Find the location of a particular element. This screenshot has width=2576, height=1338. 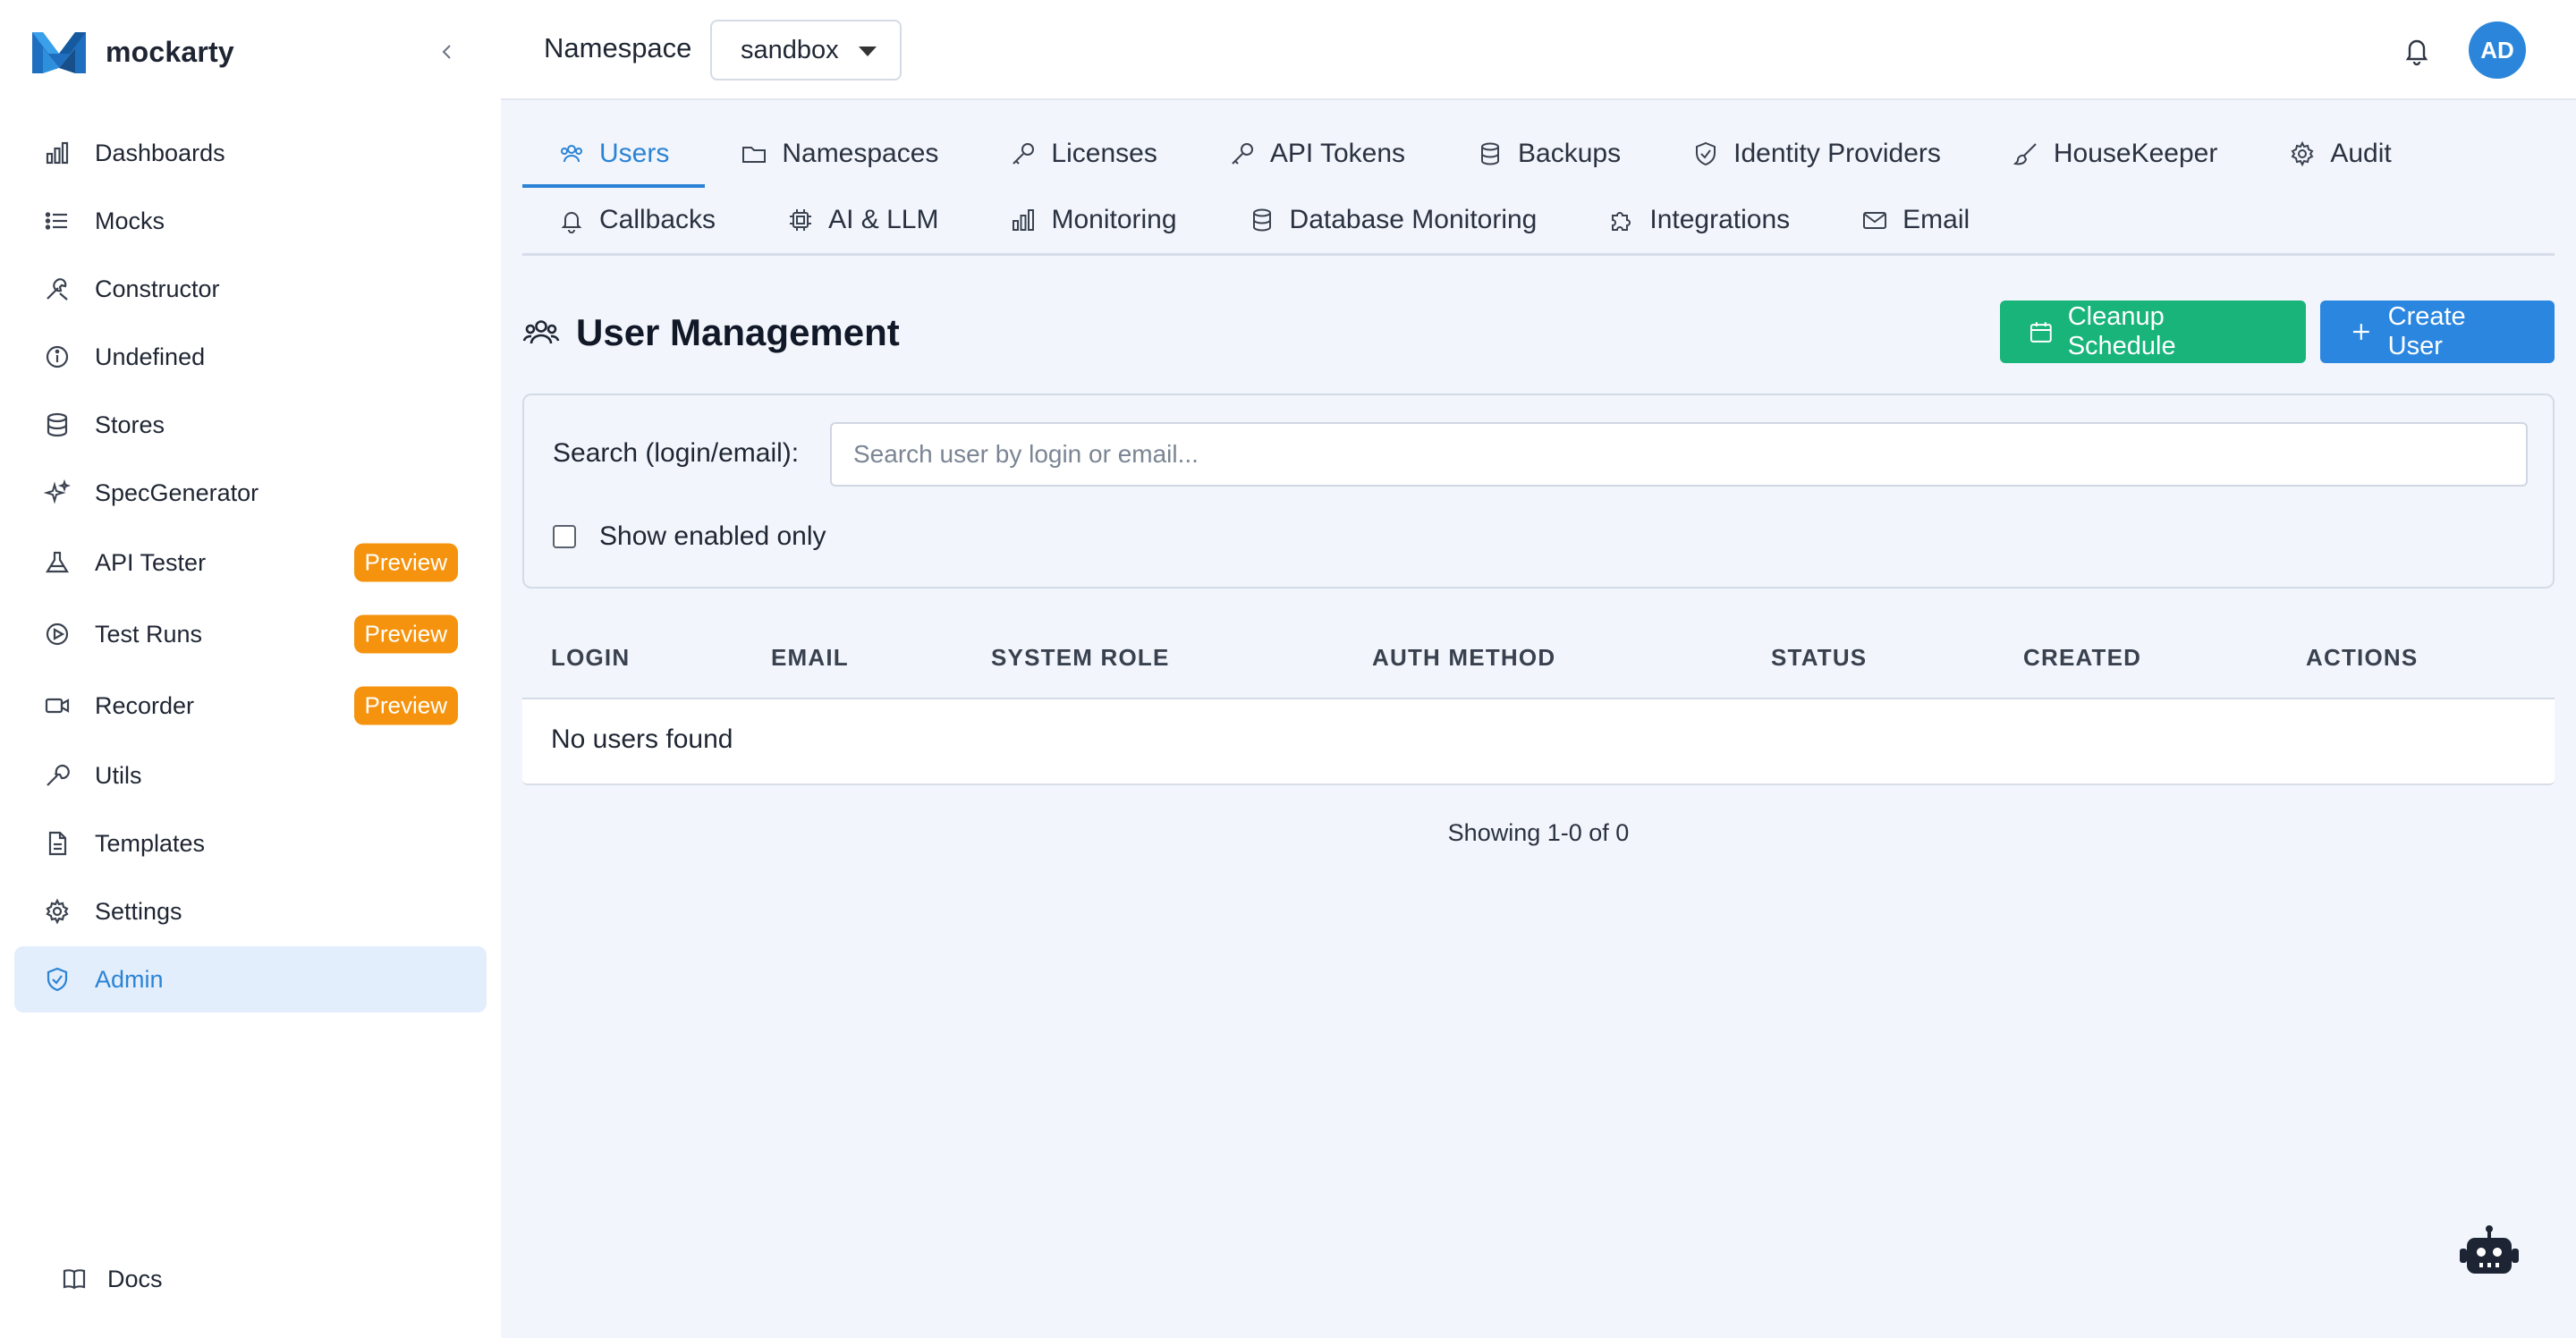

page-title: User Management is located at coordinates (738, 332).